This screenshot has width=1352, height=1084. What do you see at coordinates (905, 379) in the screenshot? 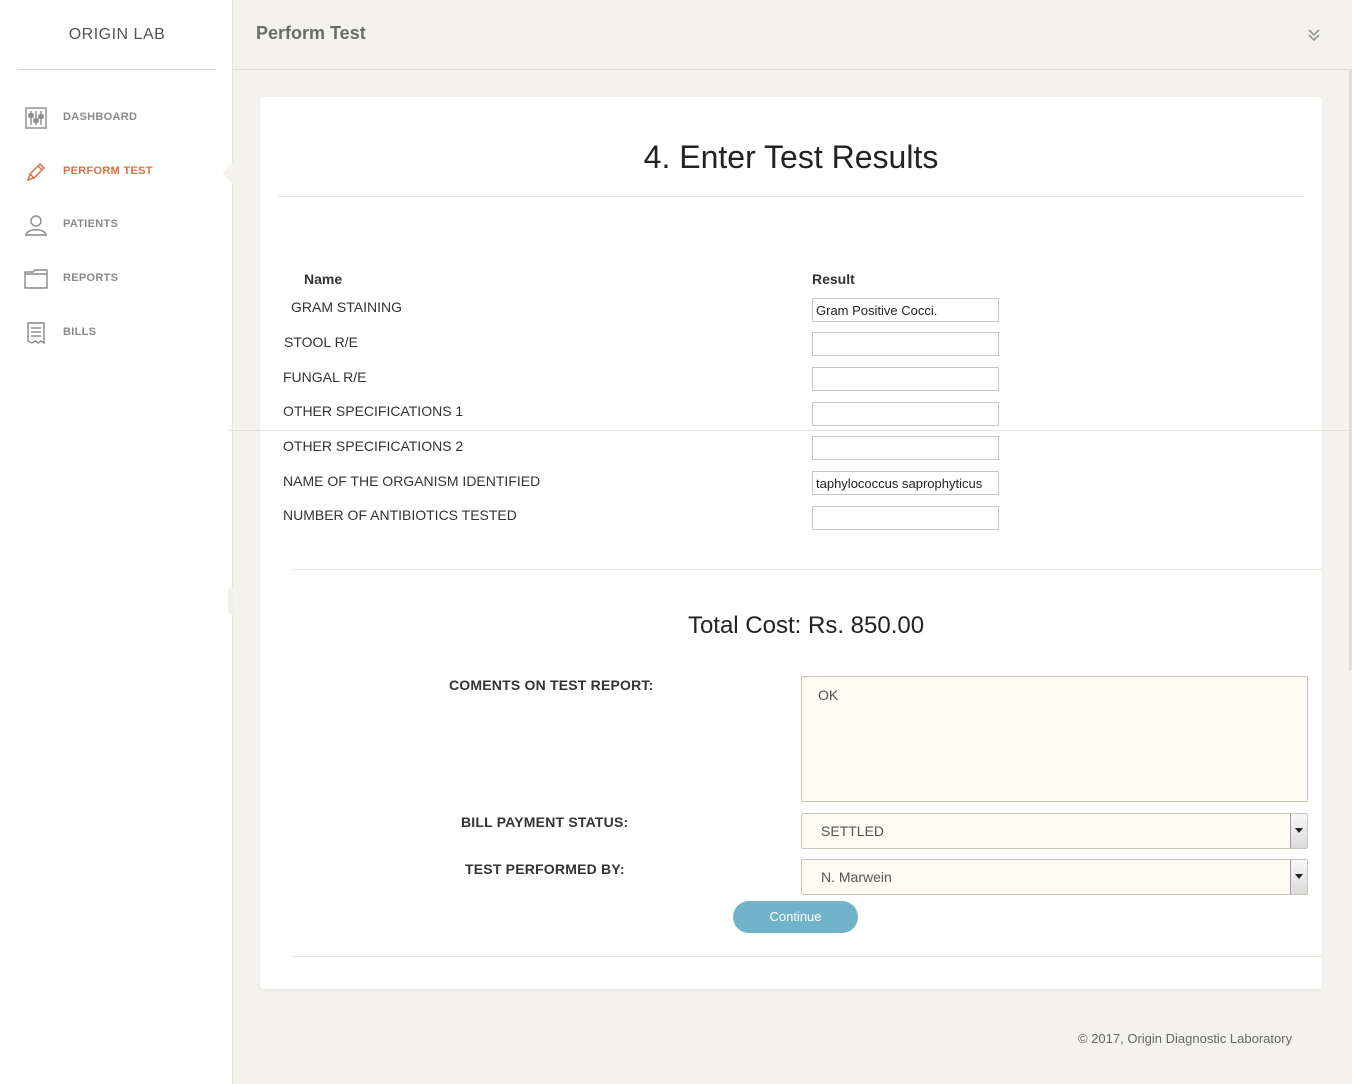
I see `result-input-fungal` at bounding box center [905, 379].